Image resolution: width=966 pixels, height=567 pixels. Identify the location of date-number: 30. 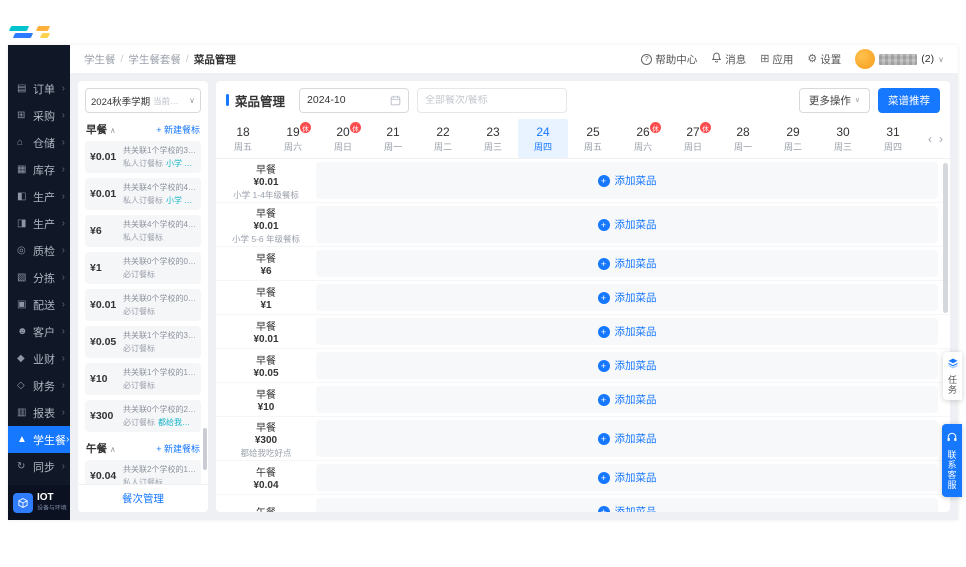
(843, 131).